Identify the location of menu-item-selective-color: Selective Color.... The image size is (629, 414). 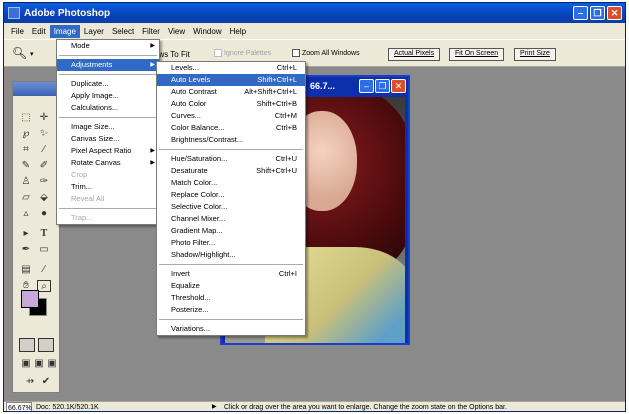
(231, 207).